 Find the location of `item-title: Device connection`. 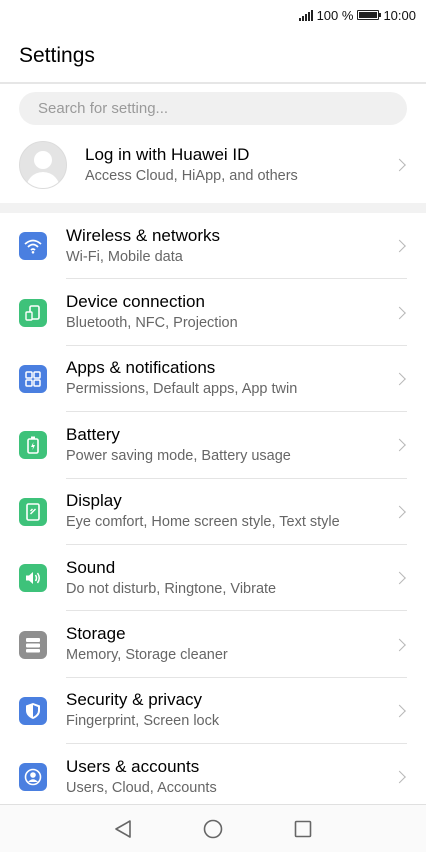

item-title: Device connection is located at coordinates (135, 302).